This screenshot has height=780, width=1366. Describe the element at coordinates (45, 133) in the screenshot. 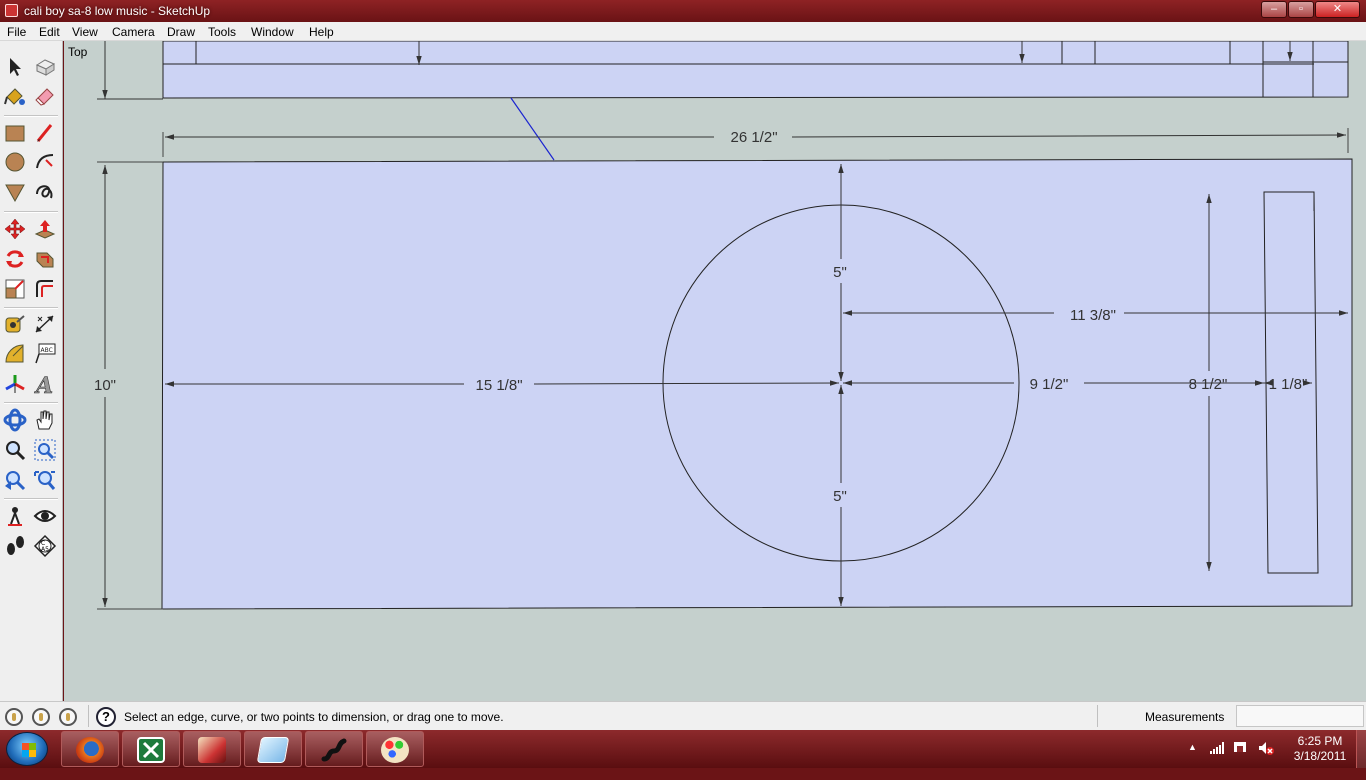

I see `line-tool-icon` at that location.